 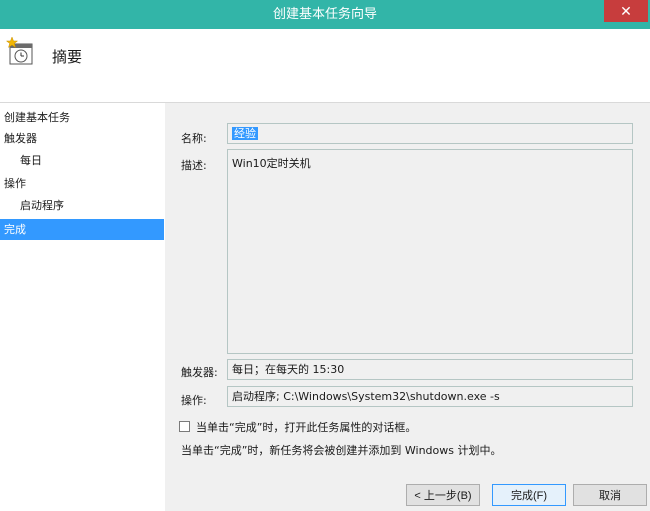 I want to click on page-title: 摘要, so click(x=67, y=57).